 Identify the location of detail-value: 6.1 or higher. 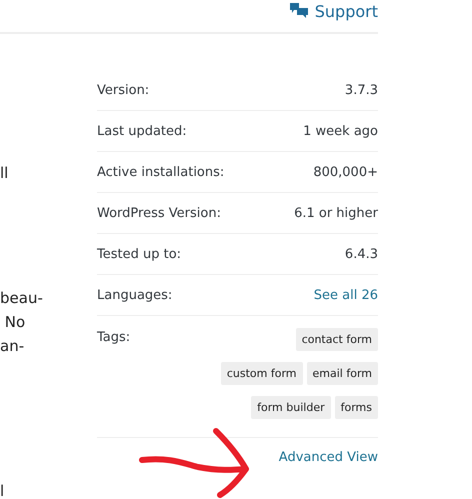
(336, 213).